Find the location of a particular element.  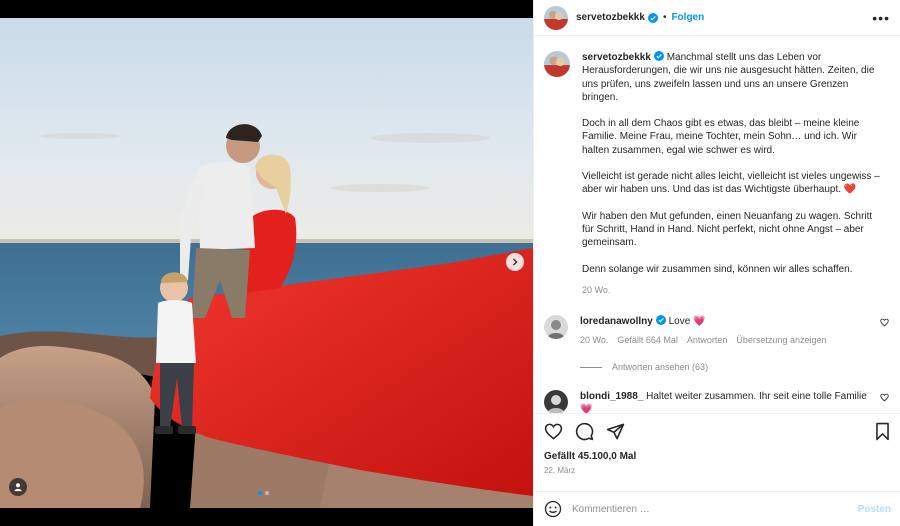

comment-composer: Posten is located at coordinates (717, 508).